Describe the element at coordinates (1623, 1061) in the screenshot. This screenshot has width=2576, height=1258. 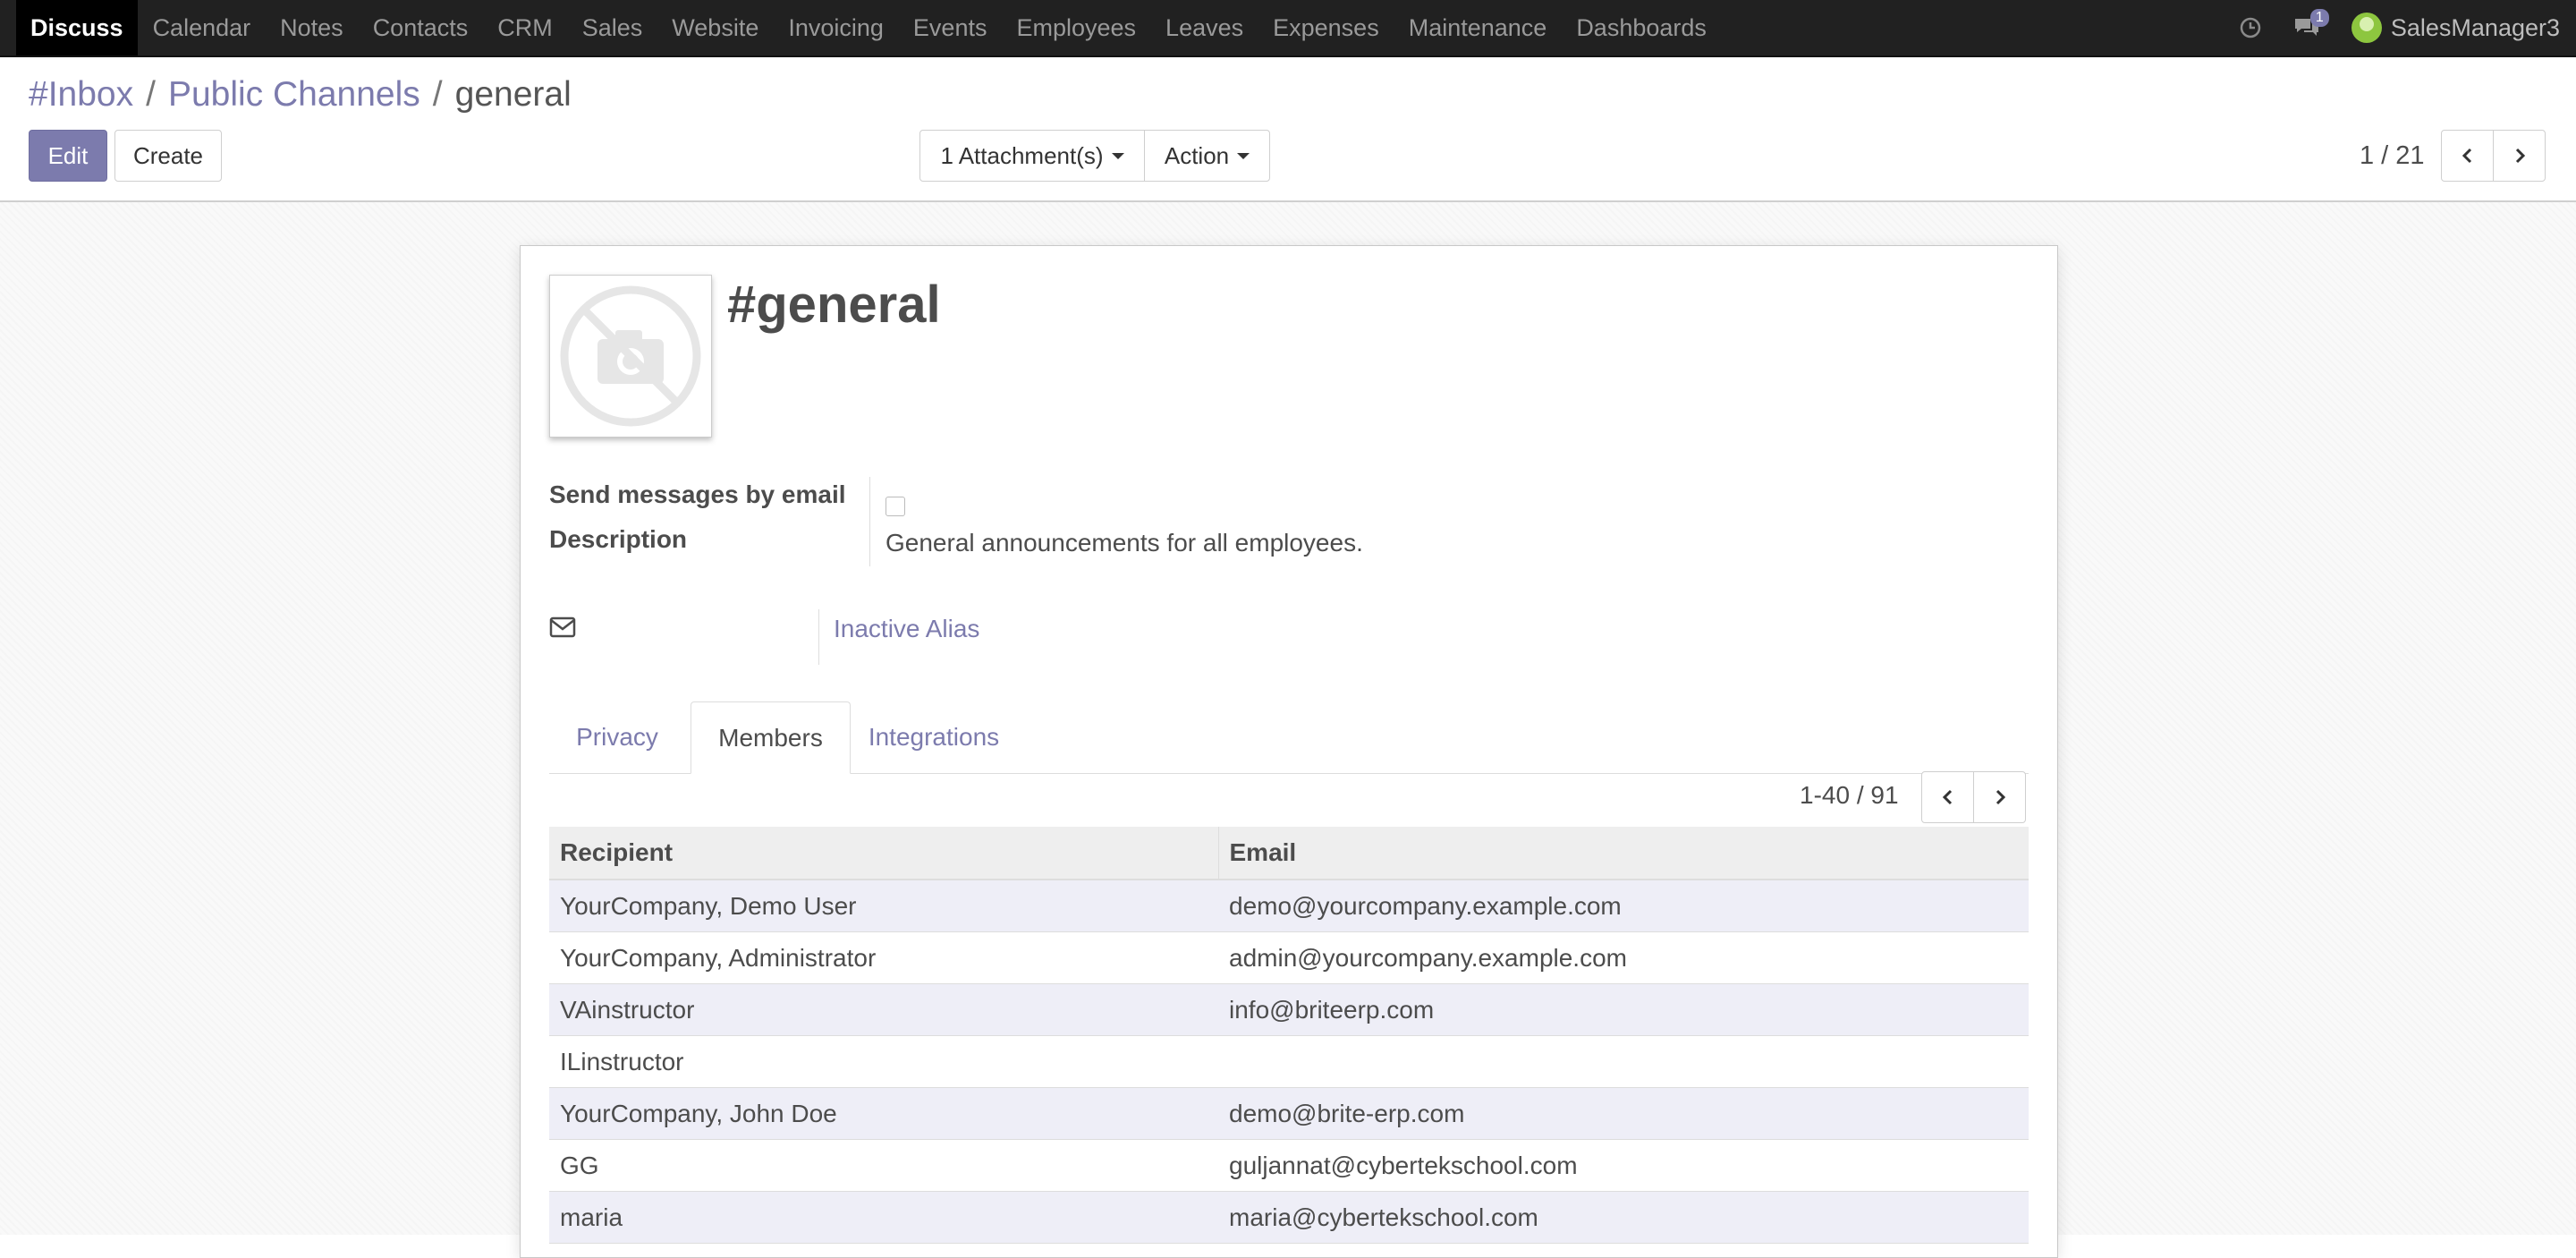
I see `email-cell` at that location.